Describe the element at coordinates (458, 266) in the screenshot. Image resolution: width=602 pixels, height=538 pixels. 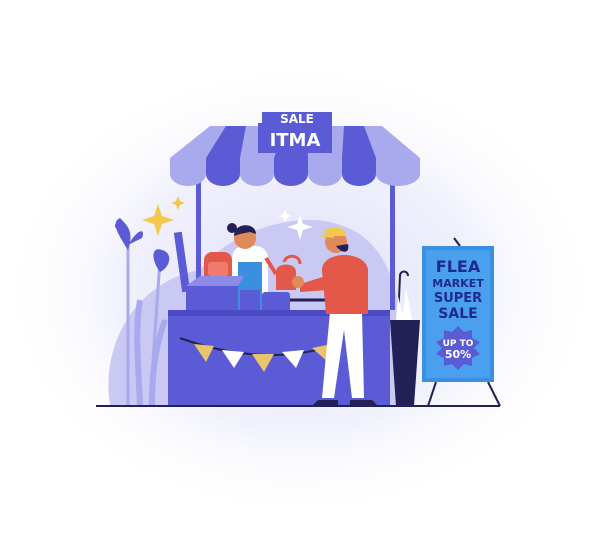
I see `poster-line-flea: FLEA` at that location.